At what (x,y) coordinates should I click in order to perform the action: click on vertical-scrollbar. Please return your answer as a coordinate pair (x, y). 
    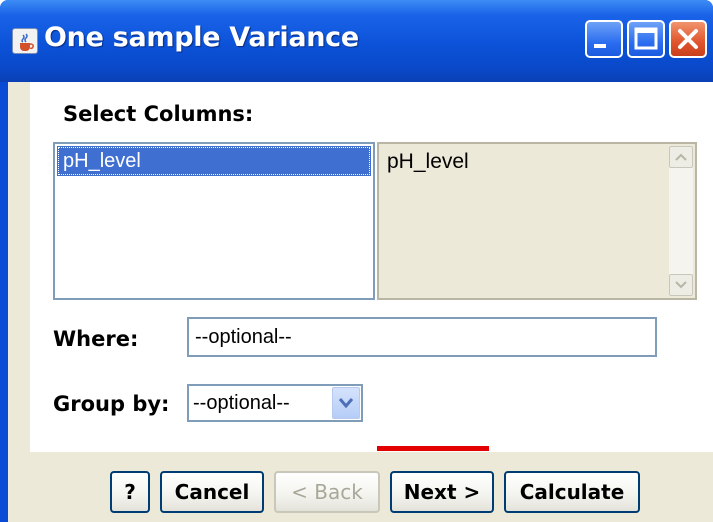
    Looking at the image, I should click on (681, 221).